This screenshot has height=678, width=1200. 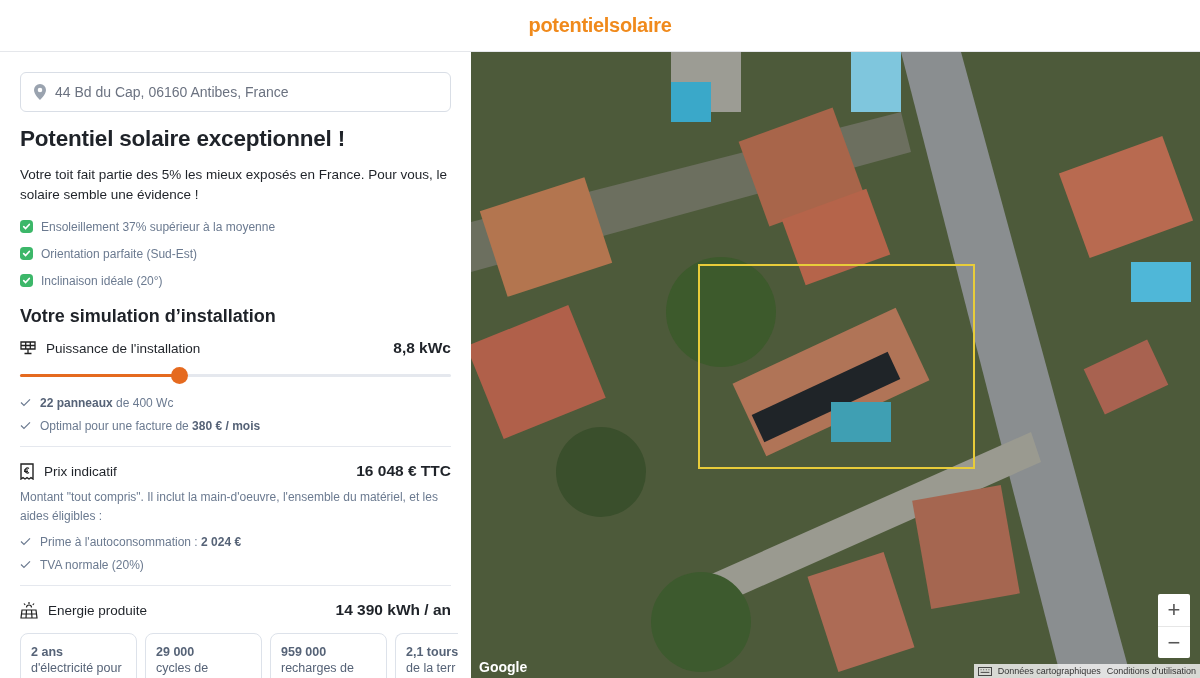 I want to click on stat-value: 959 000, so click(x=304, y=652).